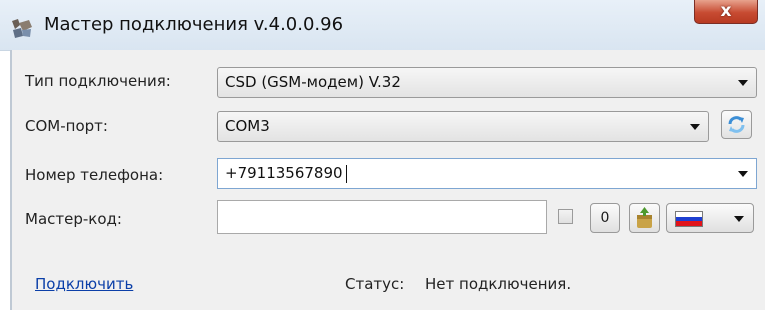  What do you see at coordinates (710, 218) in the screenshot?
I see `language-select` at bounding box center [710, 218].